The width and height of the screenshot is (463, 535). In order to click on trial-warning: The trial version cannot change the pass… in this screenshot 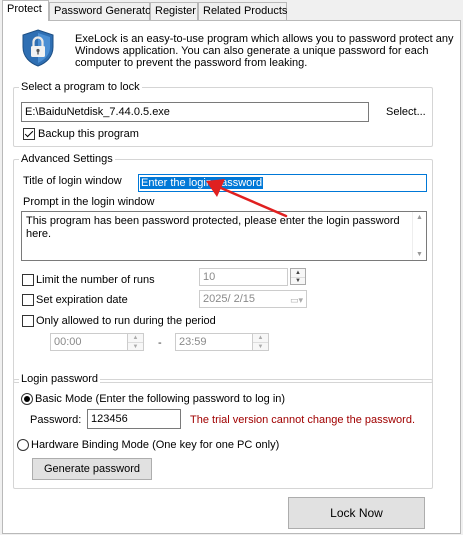, I will do `click(303, 420)`.